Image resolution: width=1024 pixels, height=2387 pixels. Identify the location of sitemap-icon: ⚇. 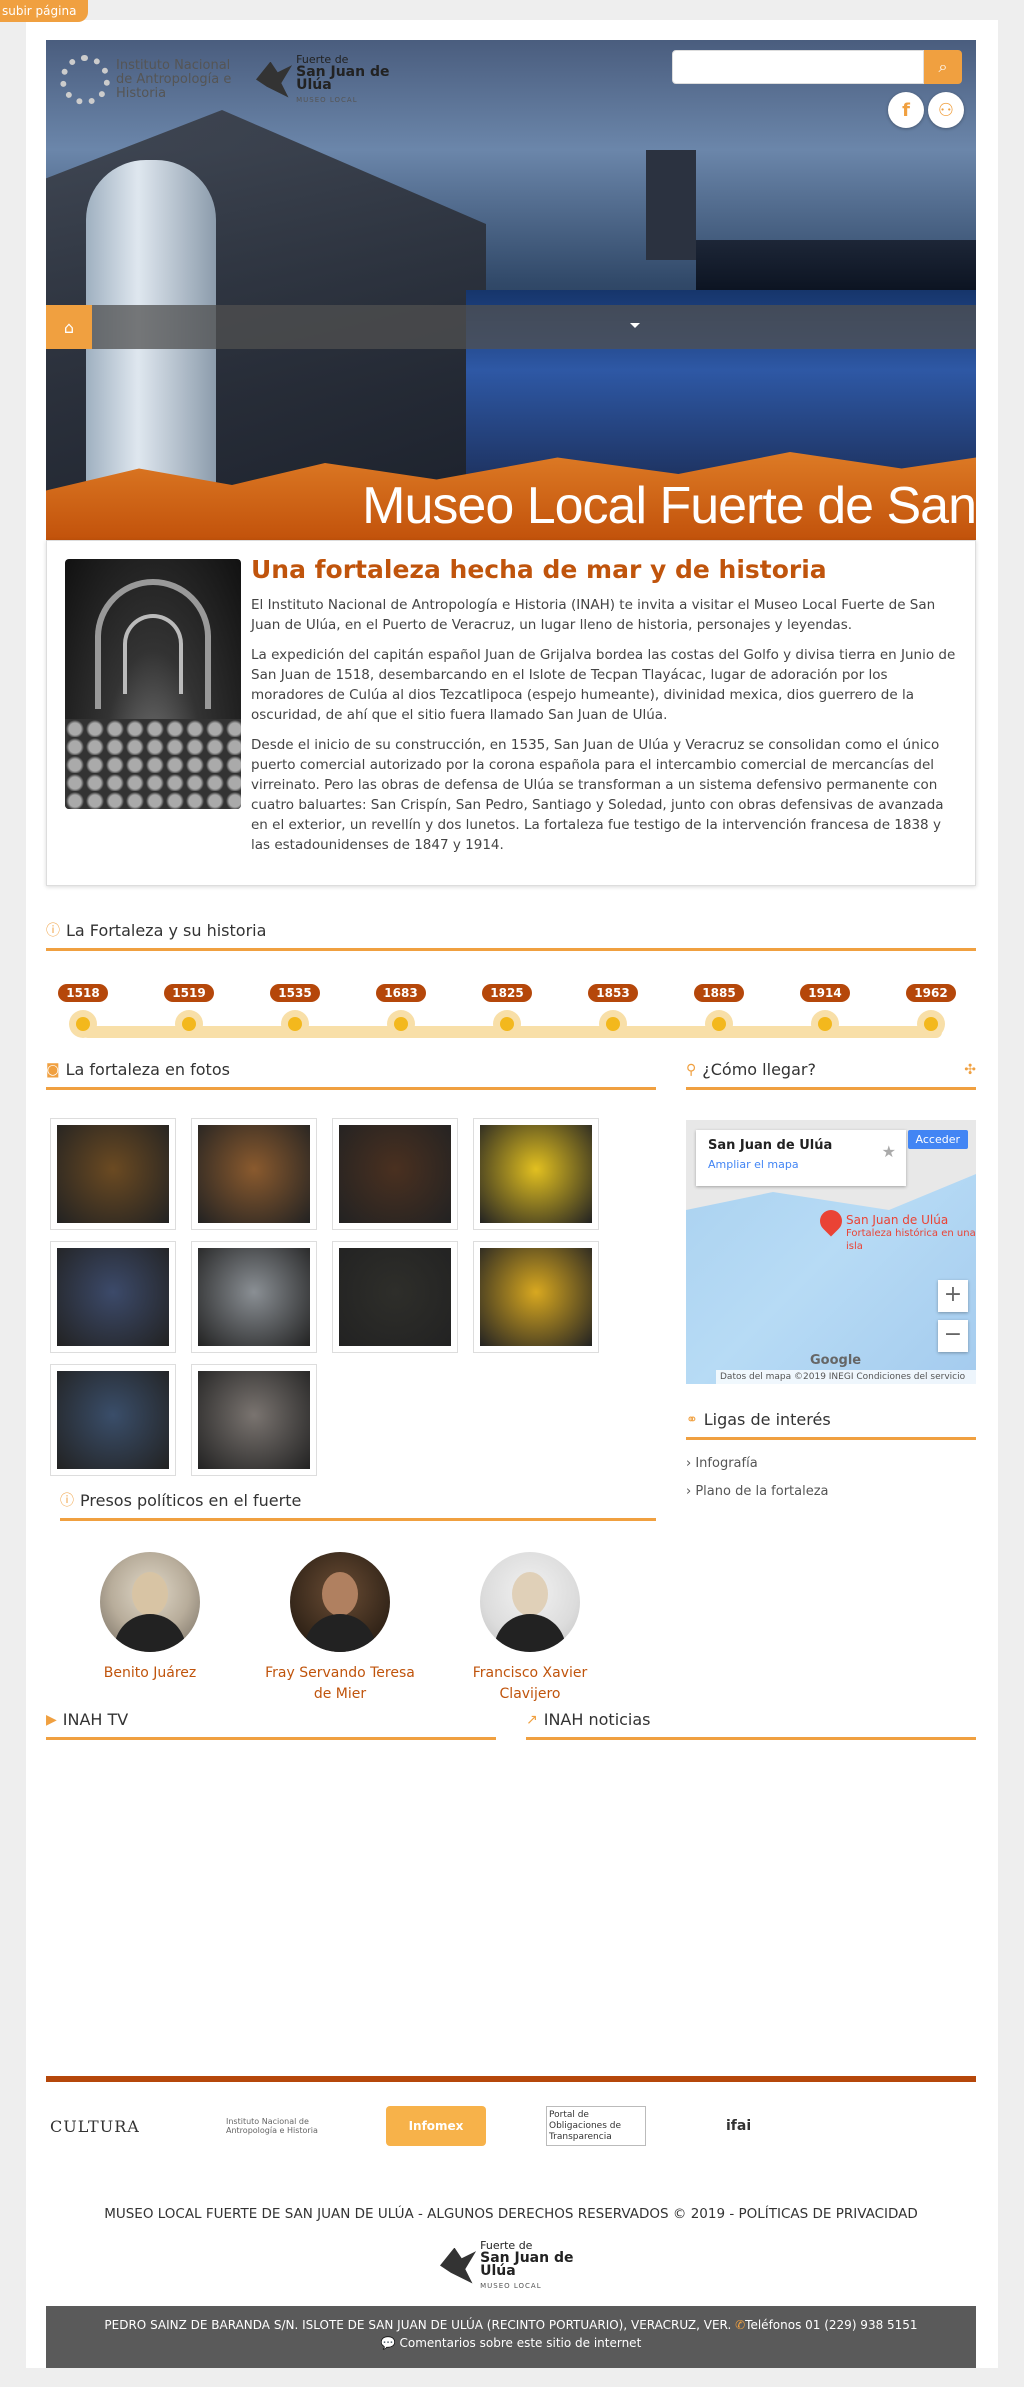
(946, 110).